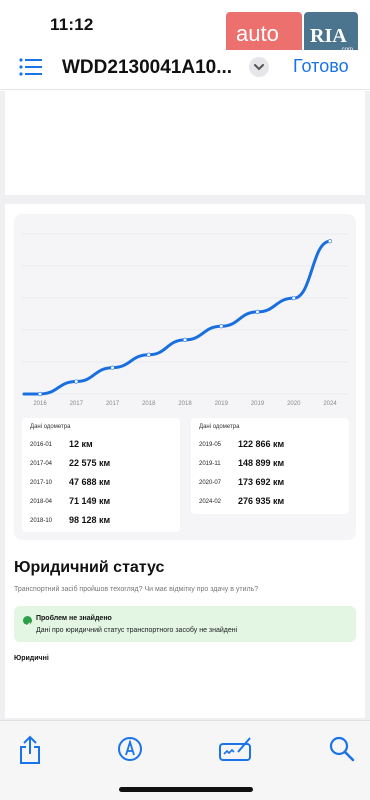 The image size is (370, 800). Describe the element at coordinates (328, 36) in the screenshot. I see `watermark-brand-right: RIA` at that location.